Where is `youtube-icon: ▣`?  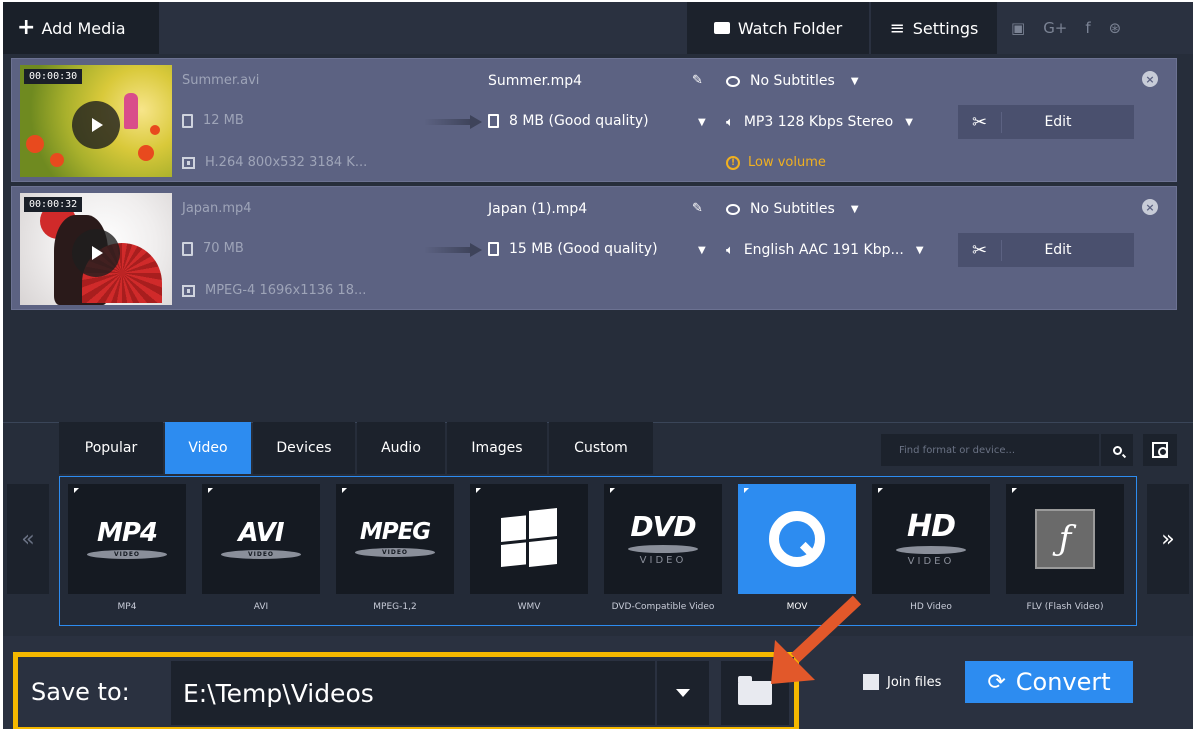
youtube-icon: ▣ is located at coordinates (1018, 28).